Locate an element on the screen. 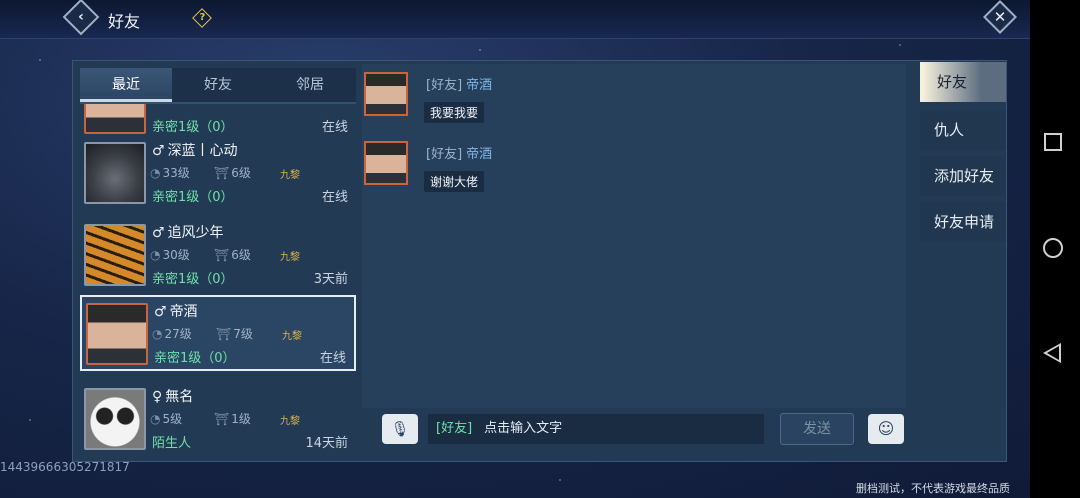  level-text: 5级 is located at coordinates (172, 419).